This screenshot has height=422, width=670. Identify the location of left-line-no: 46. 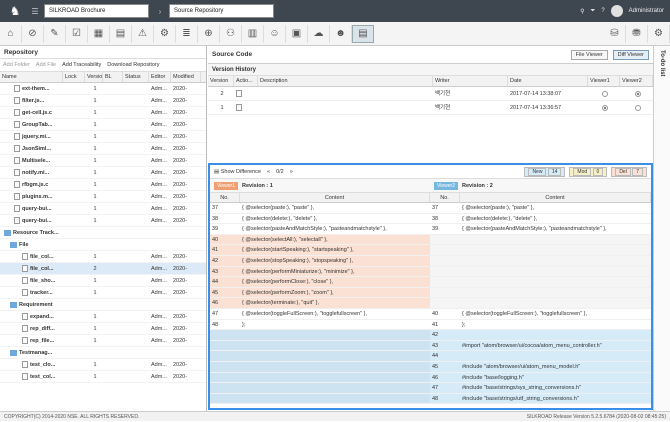
(215, 303).